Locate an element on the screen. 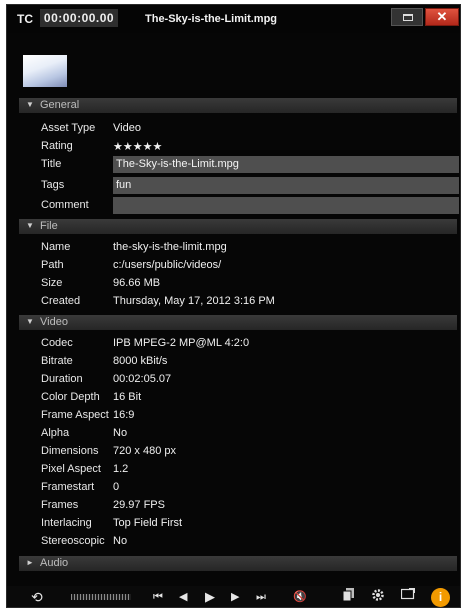 The width and height of the screenshot is (465, 610). pixel-aspect-row: Pixel Aspect 1.2 is located at coordinates (250, 469).